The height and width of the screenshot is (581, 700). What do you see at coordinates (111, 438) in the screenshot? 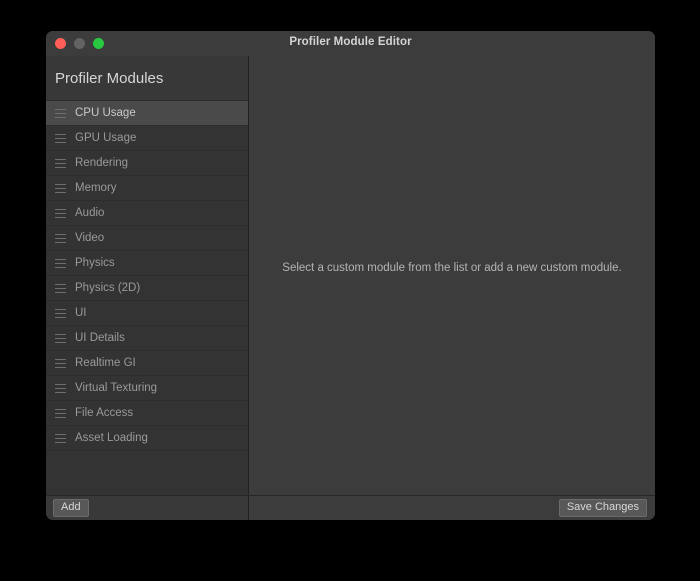
I see `module-label: Asset Loading` at bounding box center [111, 438].